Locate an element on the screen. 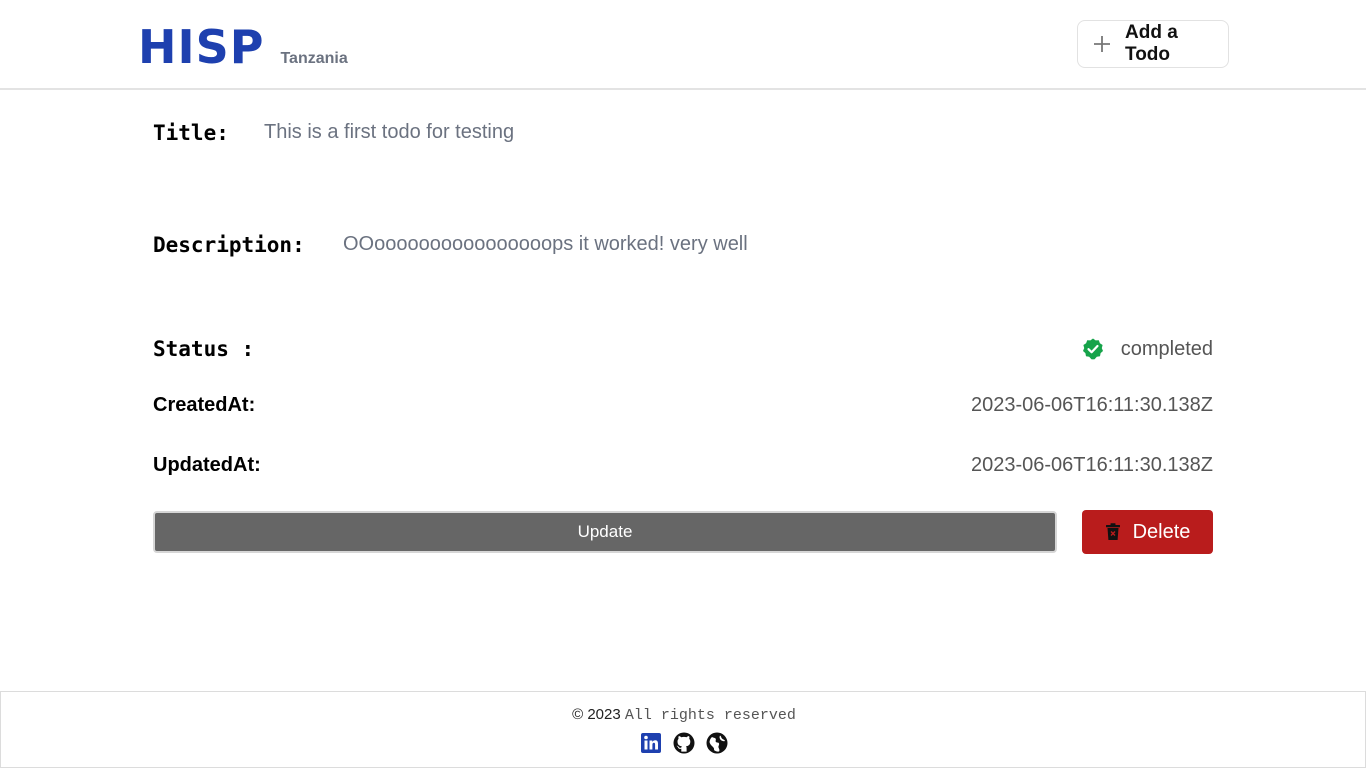 This screenshot has width=1366, height=768. update-button: Update is located at coordinates (605, 532).